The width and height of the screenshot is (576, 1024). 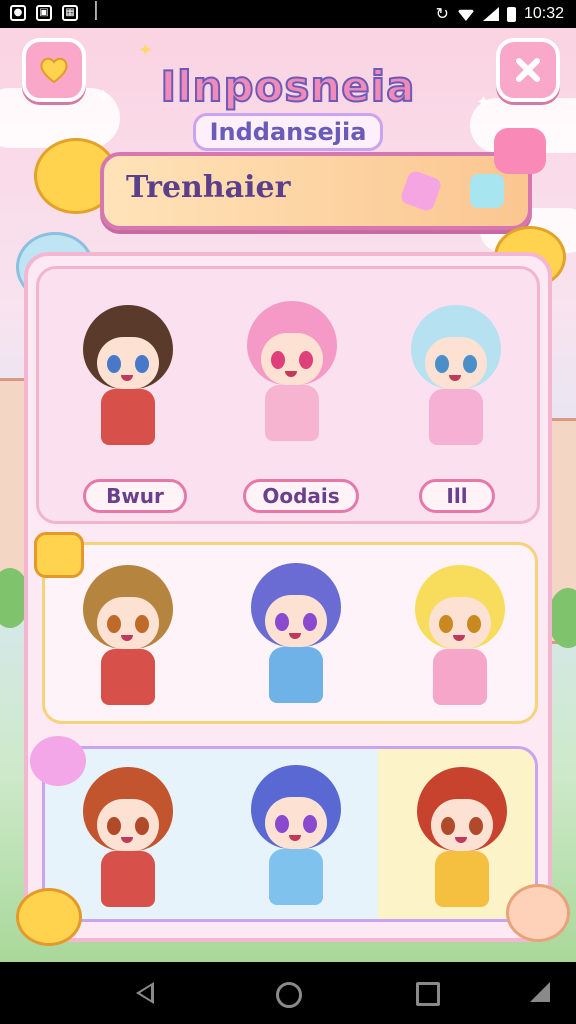 I want to click on keyboard-toggle-icon, so click(x=540, y=992).